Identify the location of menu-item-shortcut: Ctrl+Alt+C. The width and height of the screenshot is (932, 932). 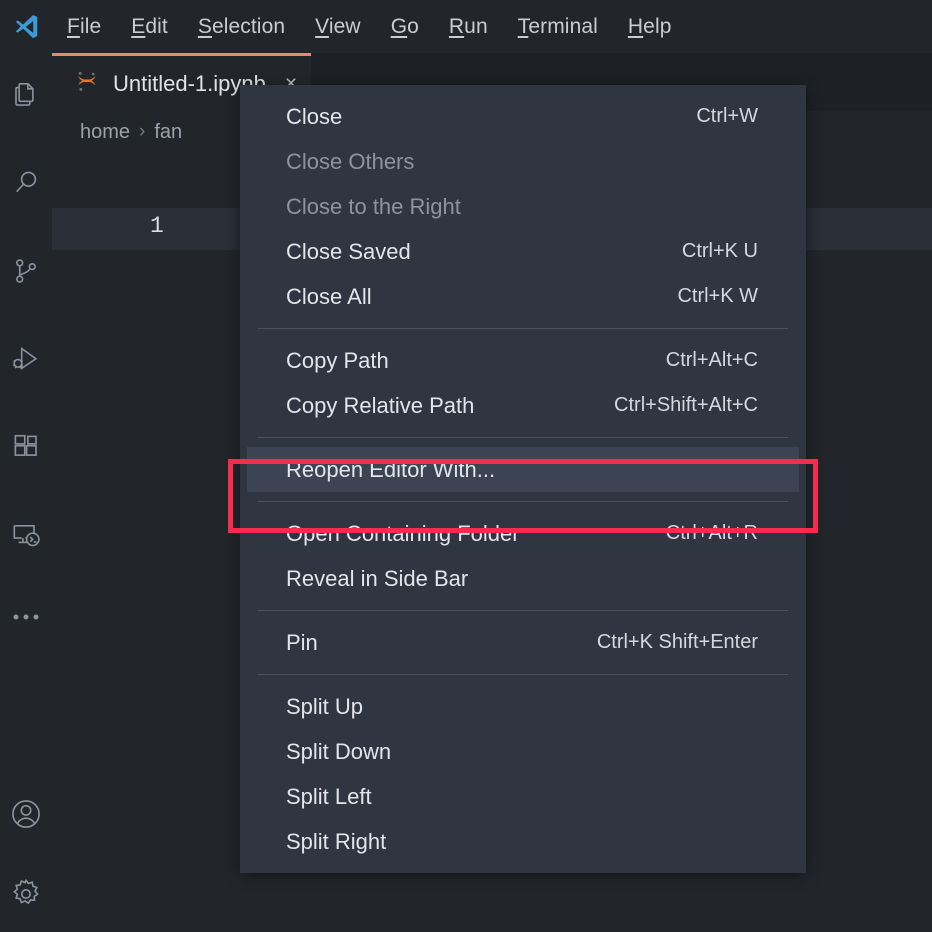
(711, 360).